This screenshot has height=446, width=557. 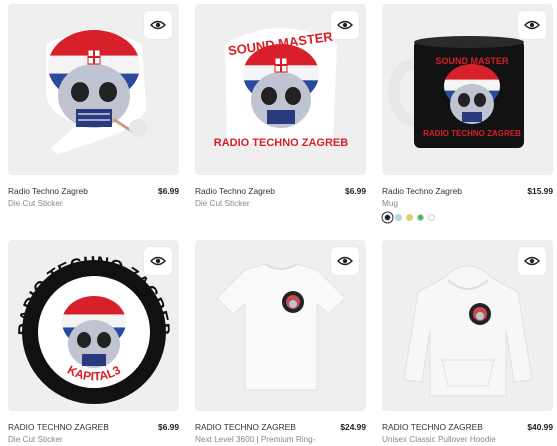 I want to click on product-price: $24.99, so click(x=353, y=427).